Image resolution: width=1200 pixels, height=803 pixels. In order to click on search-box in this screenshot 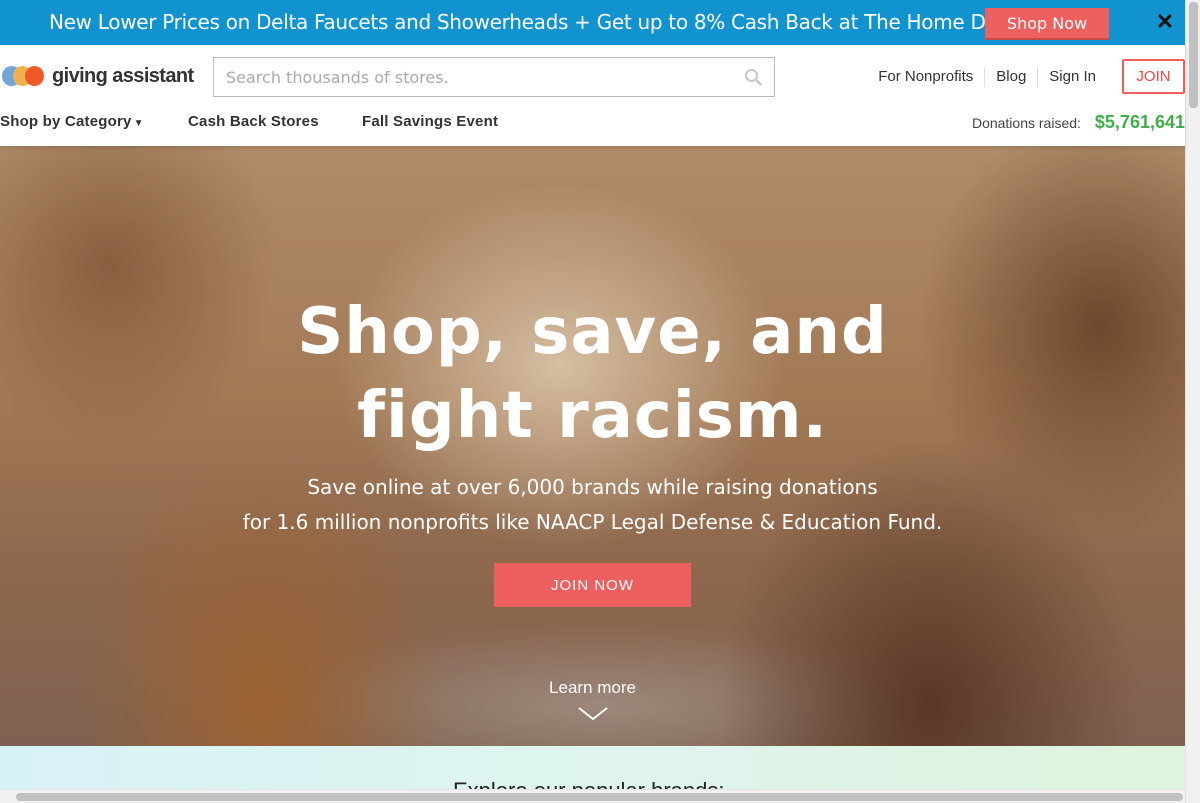, I will do `click(494, 77)`.